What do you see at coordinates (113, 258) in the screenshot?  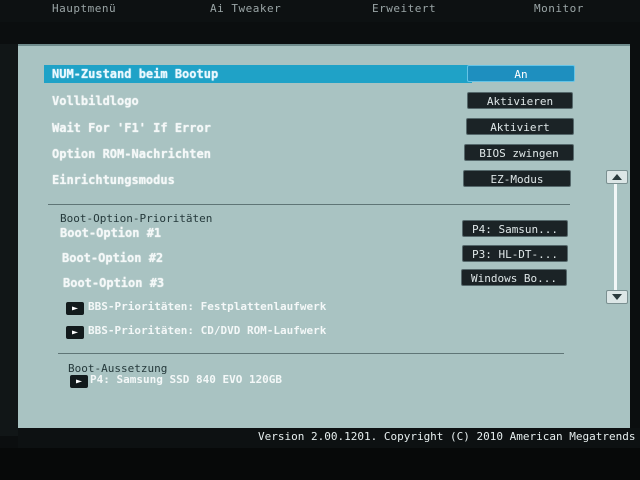 I see `setting-label: Boot-Option #2` at bounding box center [113, 258].